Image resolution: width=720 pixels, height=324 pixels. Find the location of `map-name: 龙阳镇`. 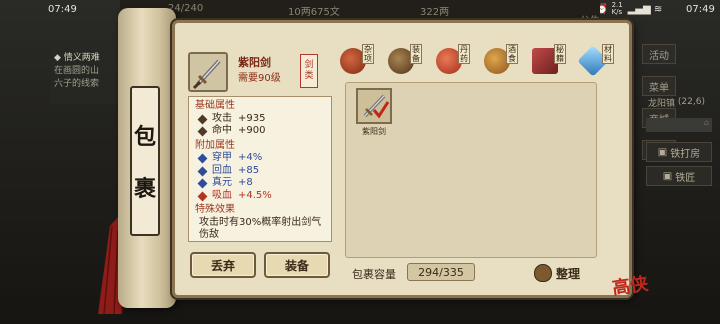

map-name: 龙阳镇 is located at coordinates (662, 103).